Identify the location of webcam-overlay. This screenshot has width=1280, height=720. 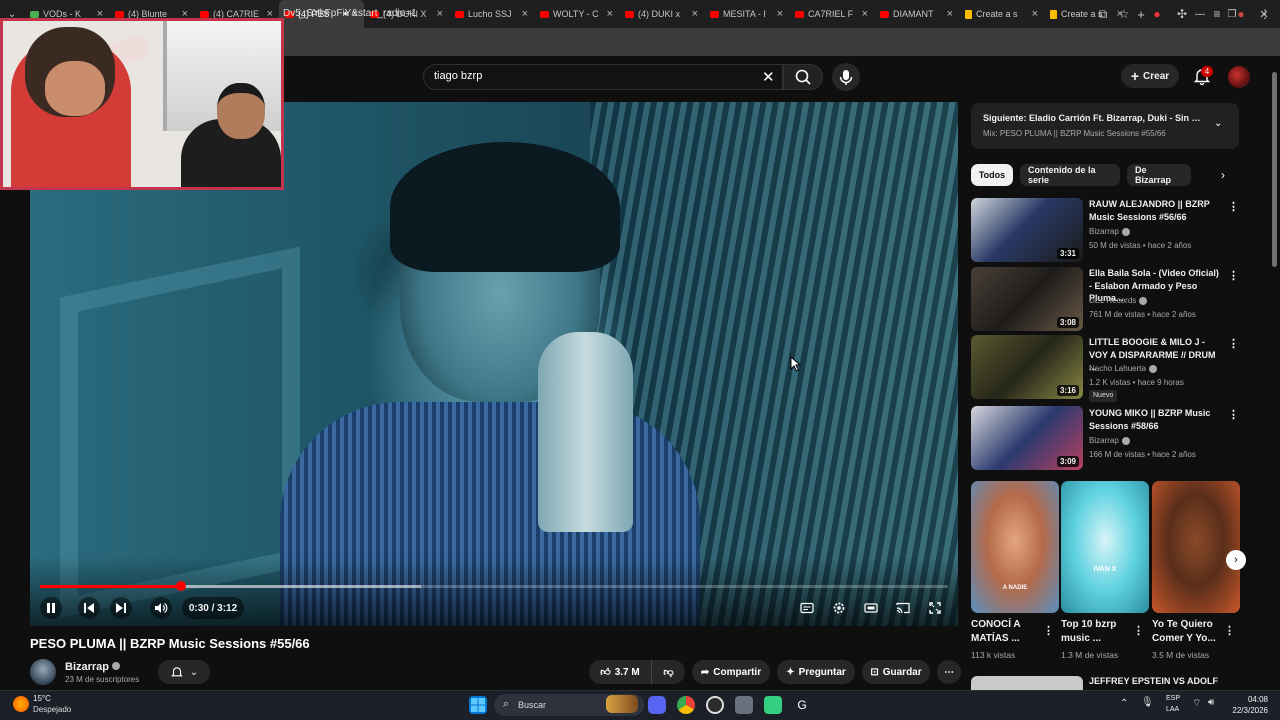
(142, 104).